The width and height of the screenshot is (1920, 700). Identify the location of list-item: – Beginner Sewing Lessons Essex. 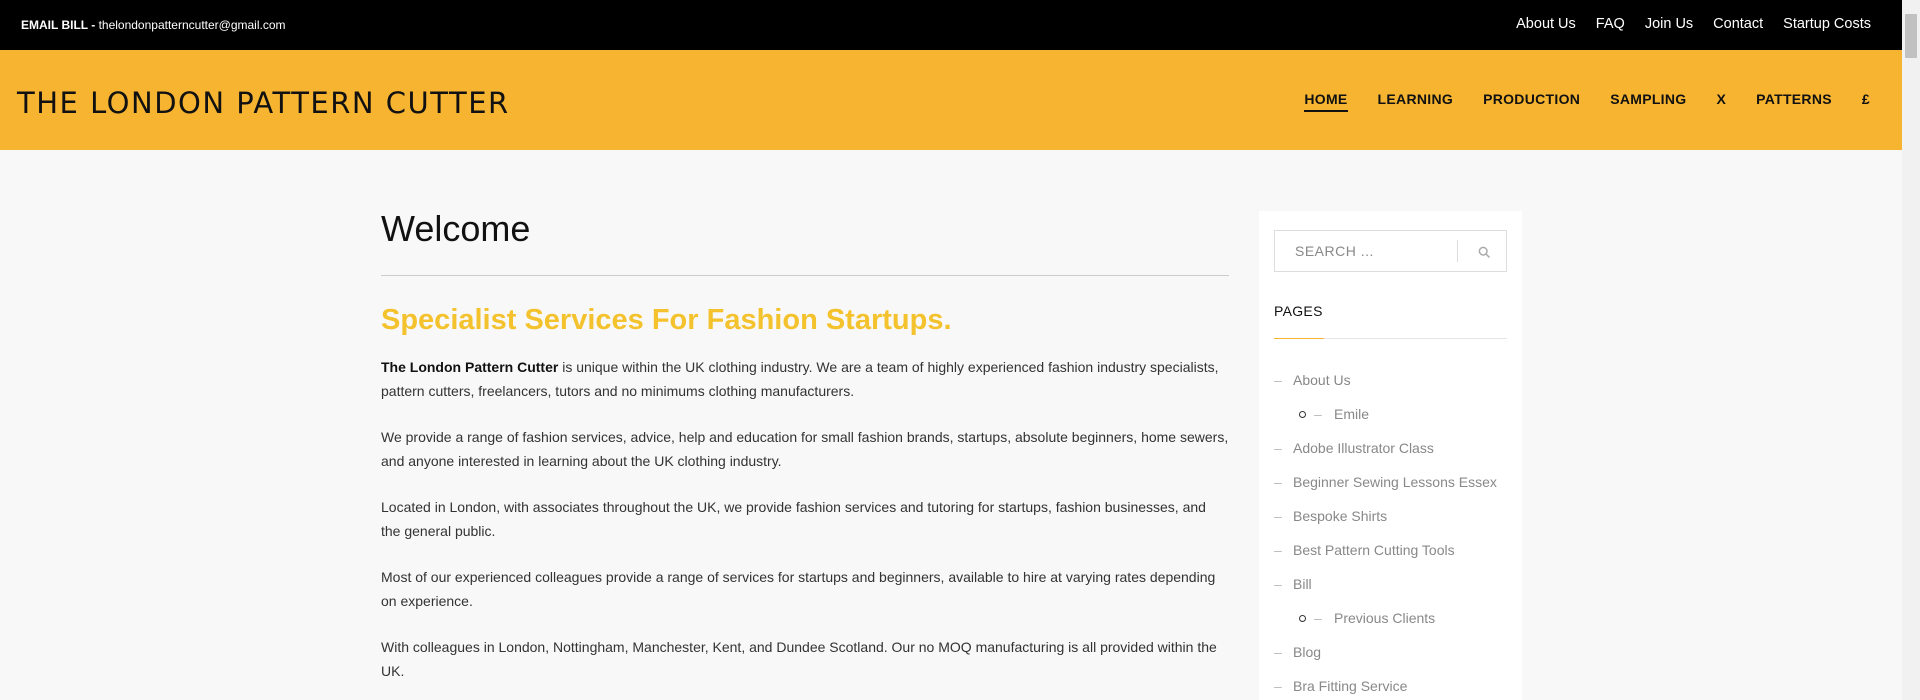
(1394, 482).